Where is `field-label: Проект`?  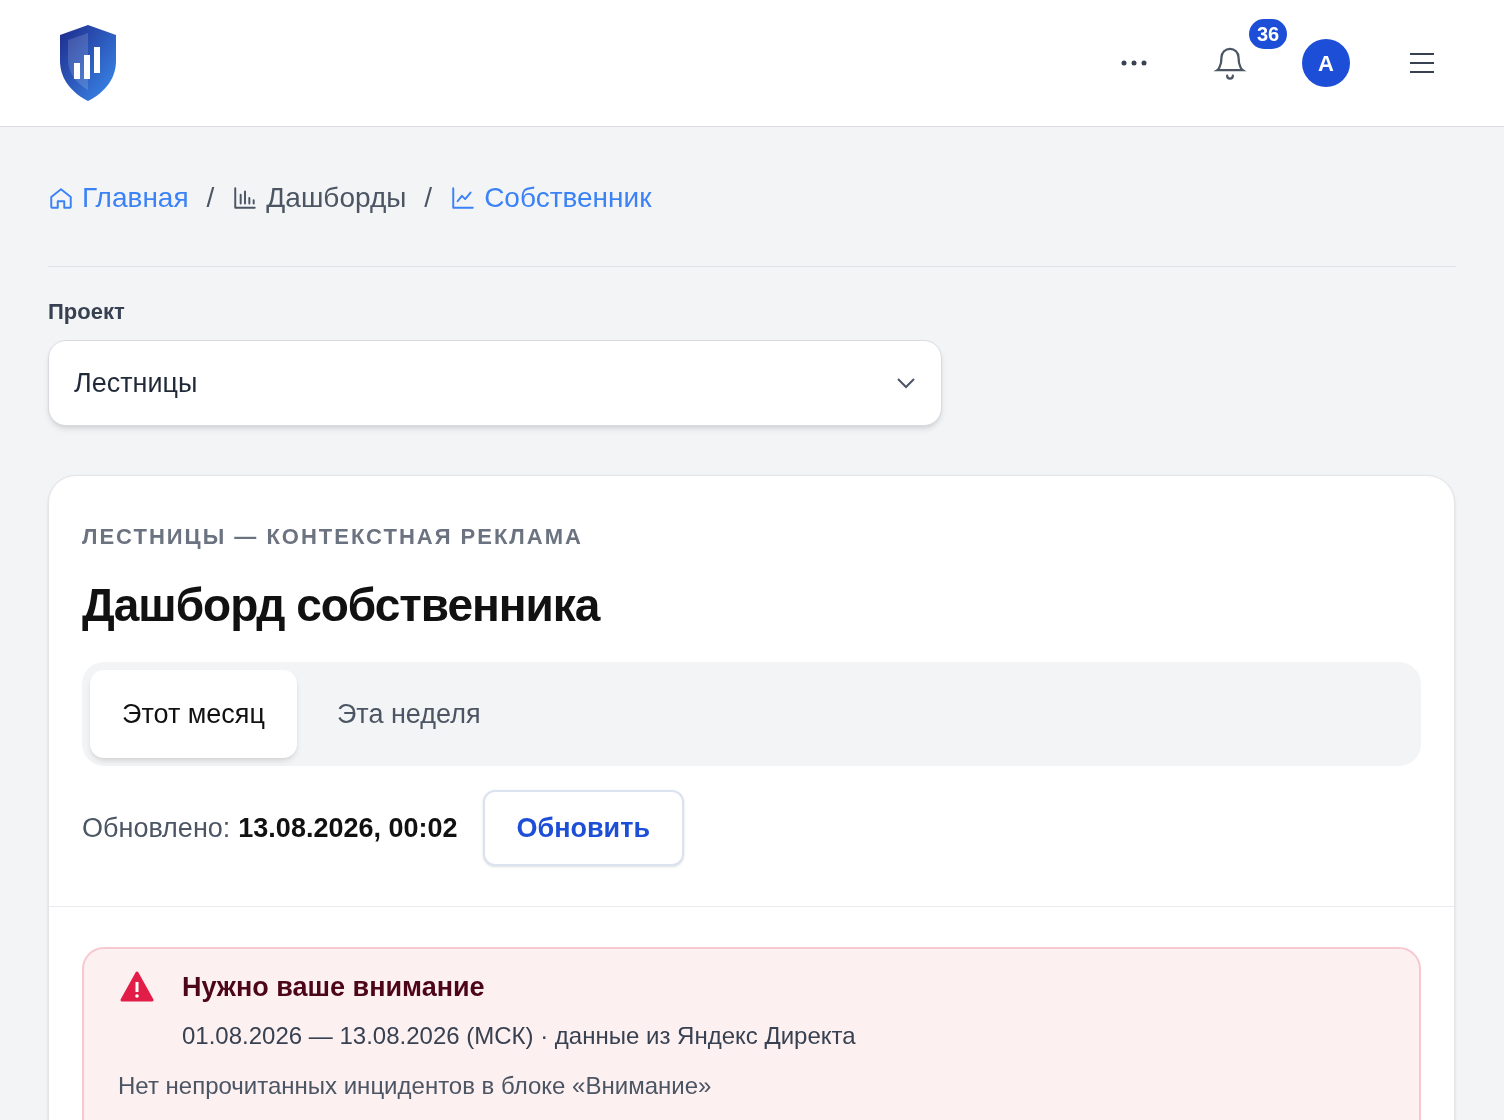 field-label: Проект is located at coordinates (87, 312).